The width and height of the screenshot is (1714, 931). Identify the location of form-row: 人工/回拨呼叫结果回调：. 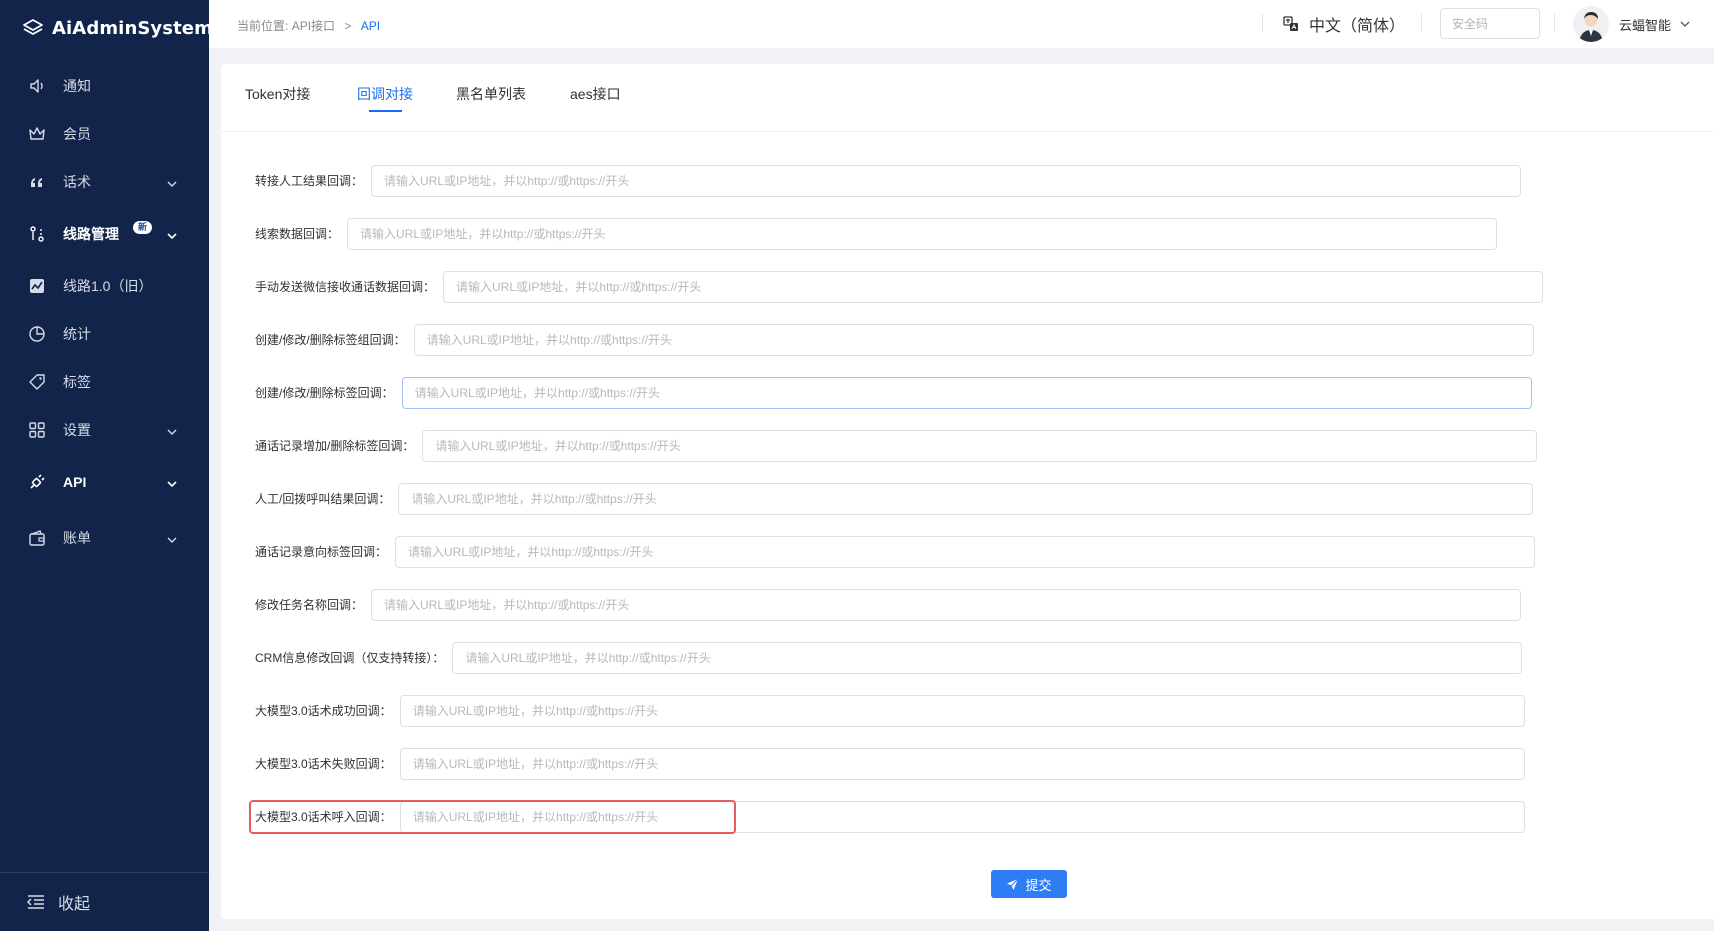
(883, 498).